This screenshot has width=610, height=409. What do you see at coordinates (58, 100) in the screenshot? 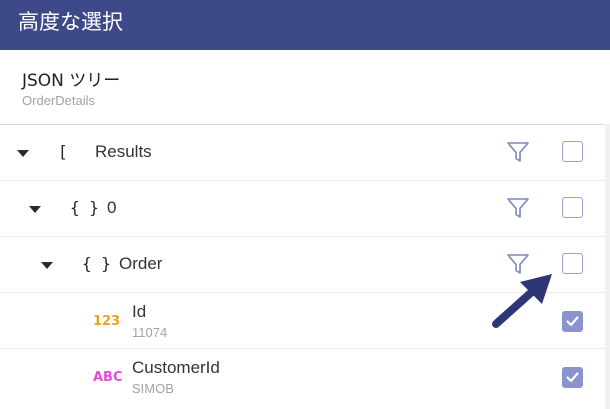
I see `source-subtitle: OrderDetails` at bounding box center [58, 100].